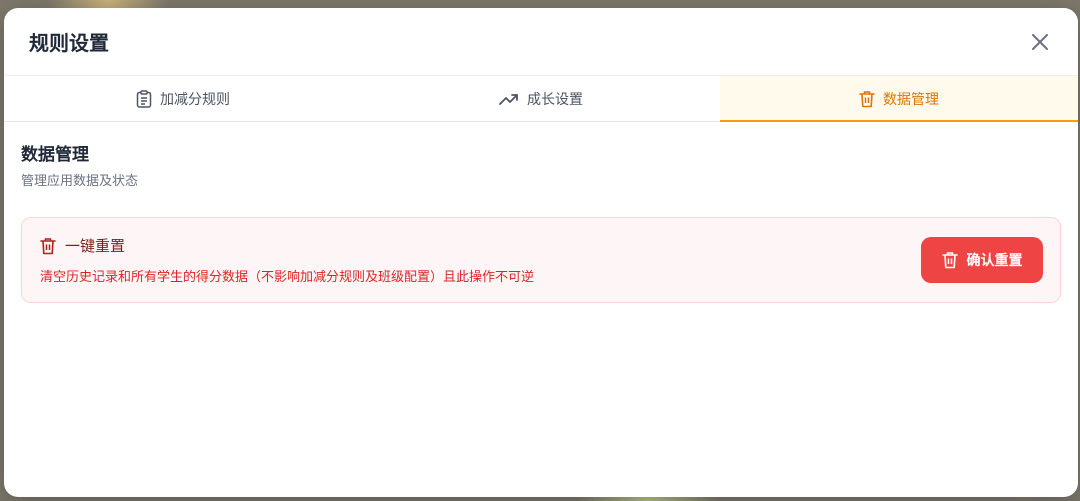 This screenshot has height=501, width=1080. Describe the element at coordinates (287, 245) in the screenshot. I see `reset-card-heading: 一键重置` at that location.